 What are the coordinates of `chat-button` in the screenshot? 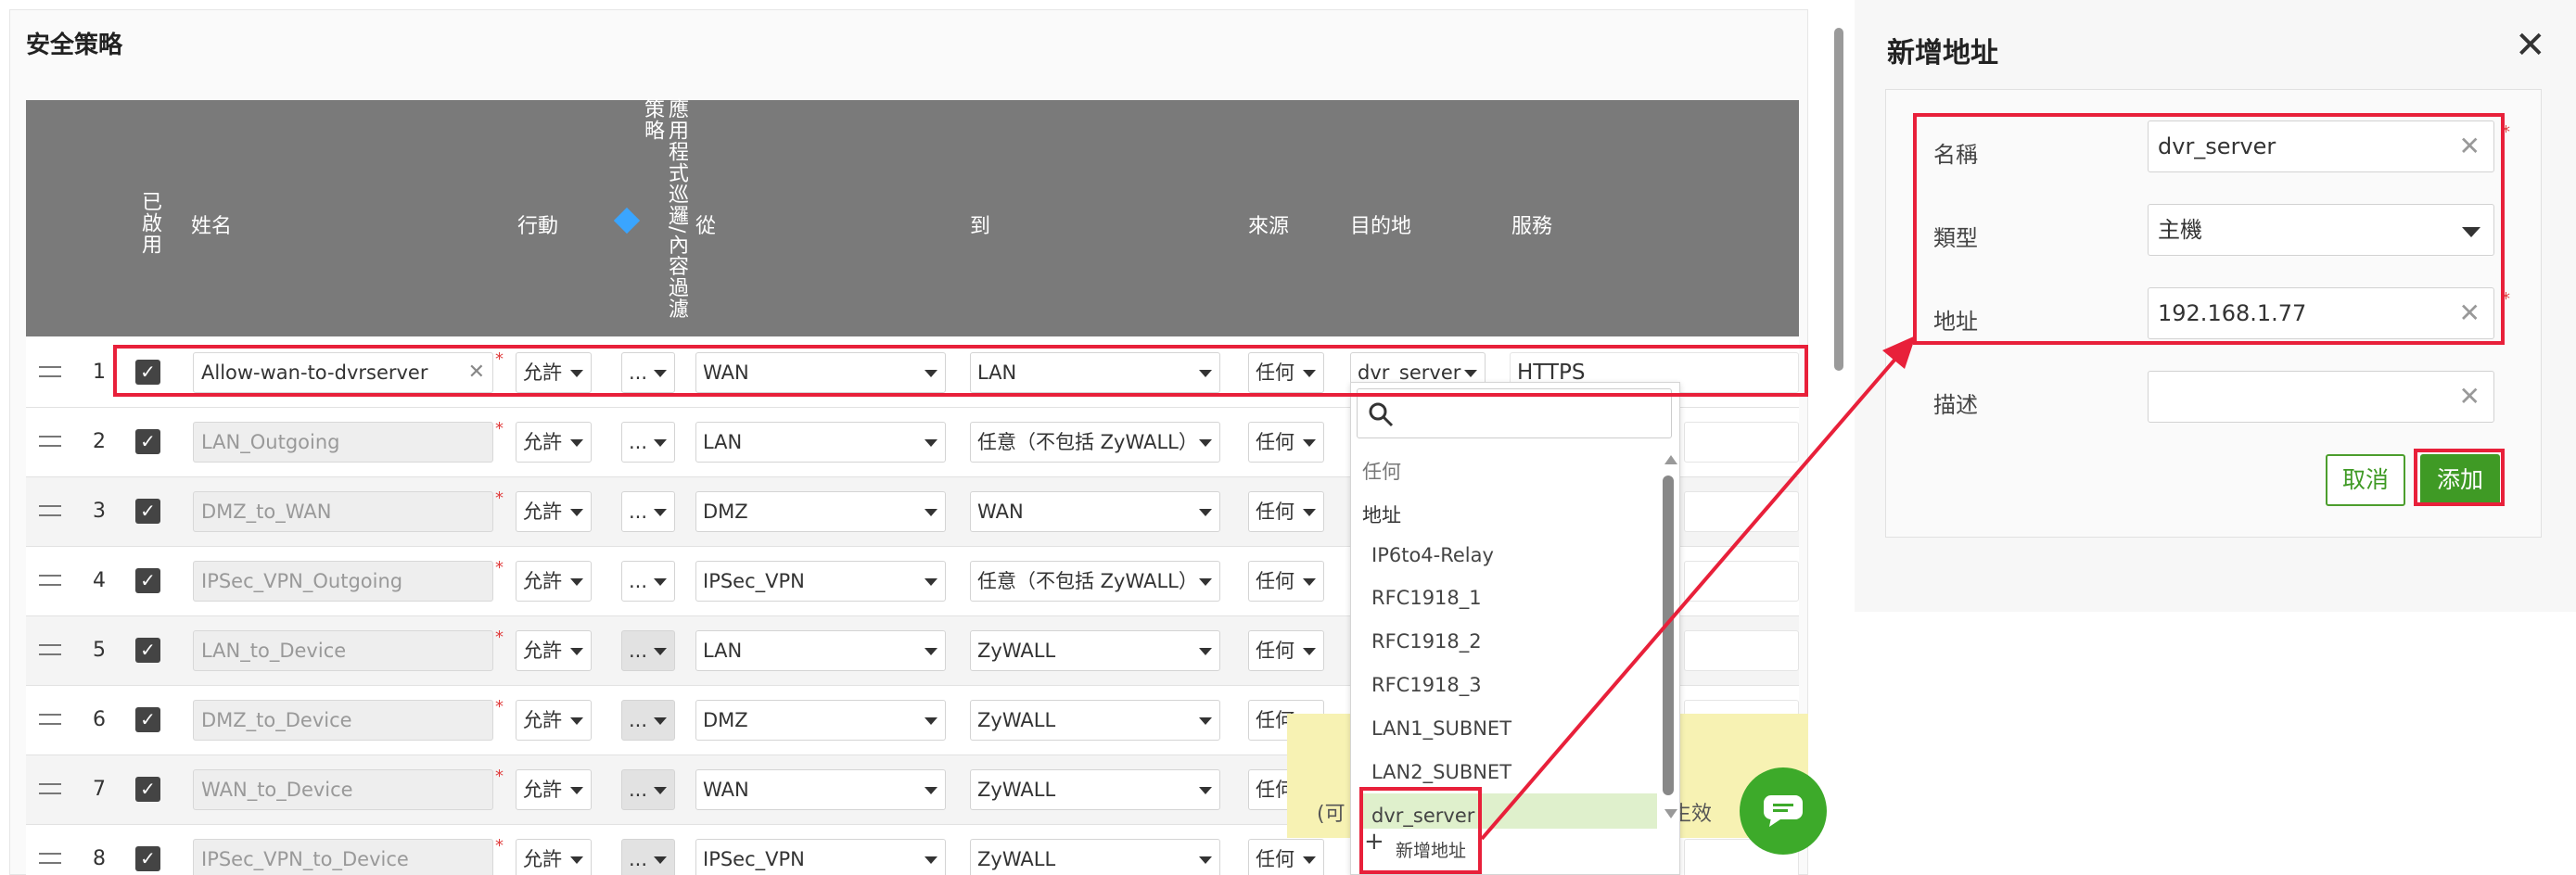 It's located at (1783, 811).